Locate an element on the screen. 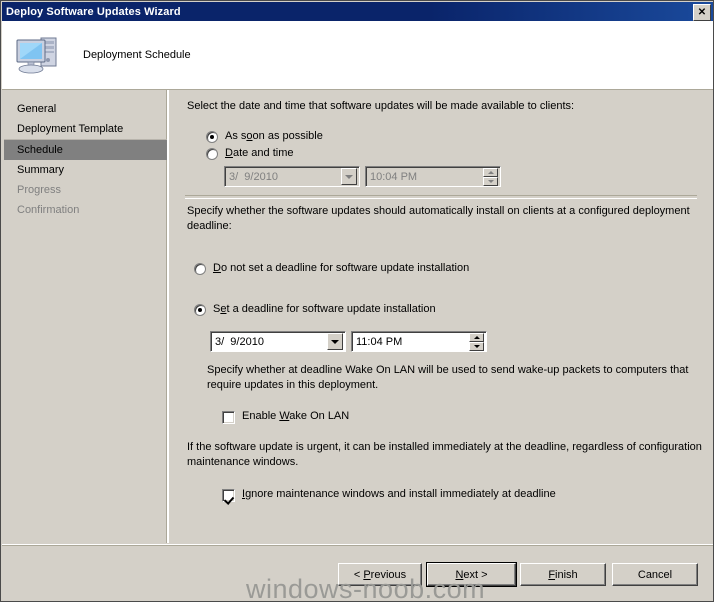 The height and width of the screenshot is (602, 714). next-button-label: Next > is located at coordinates (471, 574).